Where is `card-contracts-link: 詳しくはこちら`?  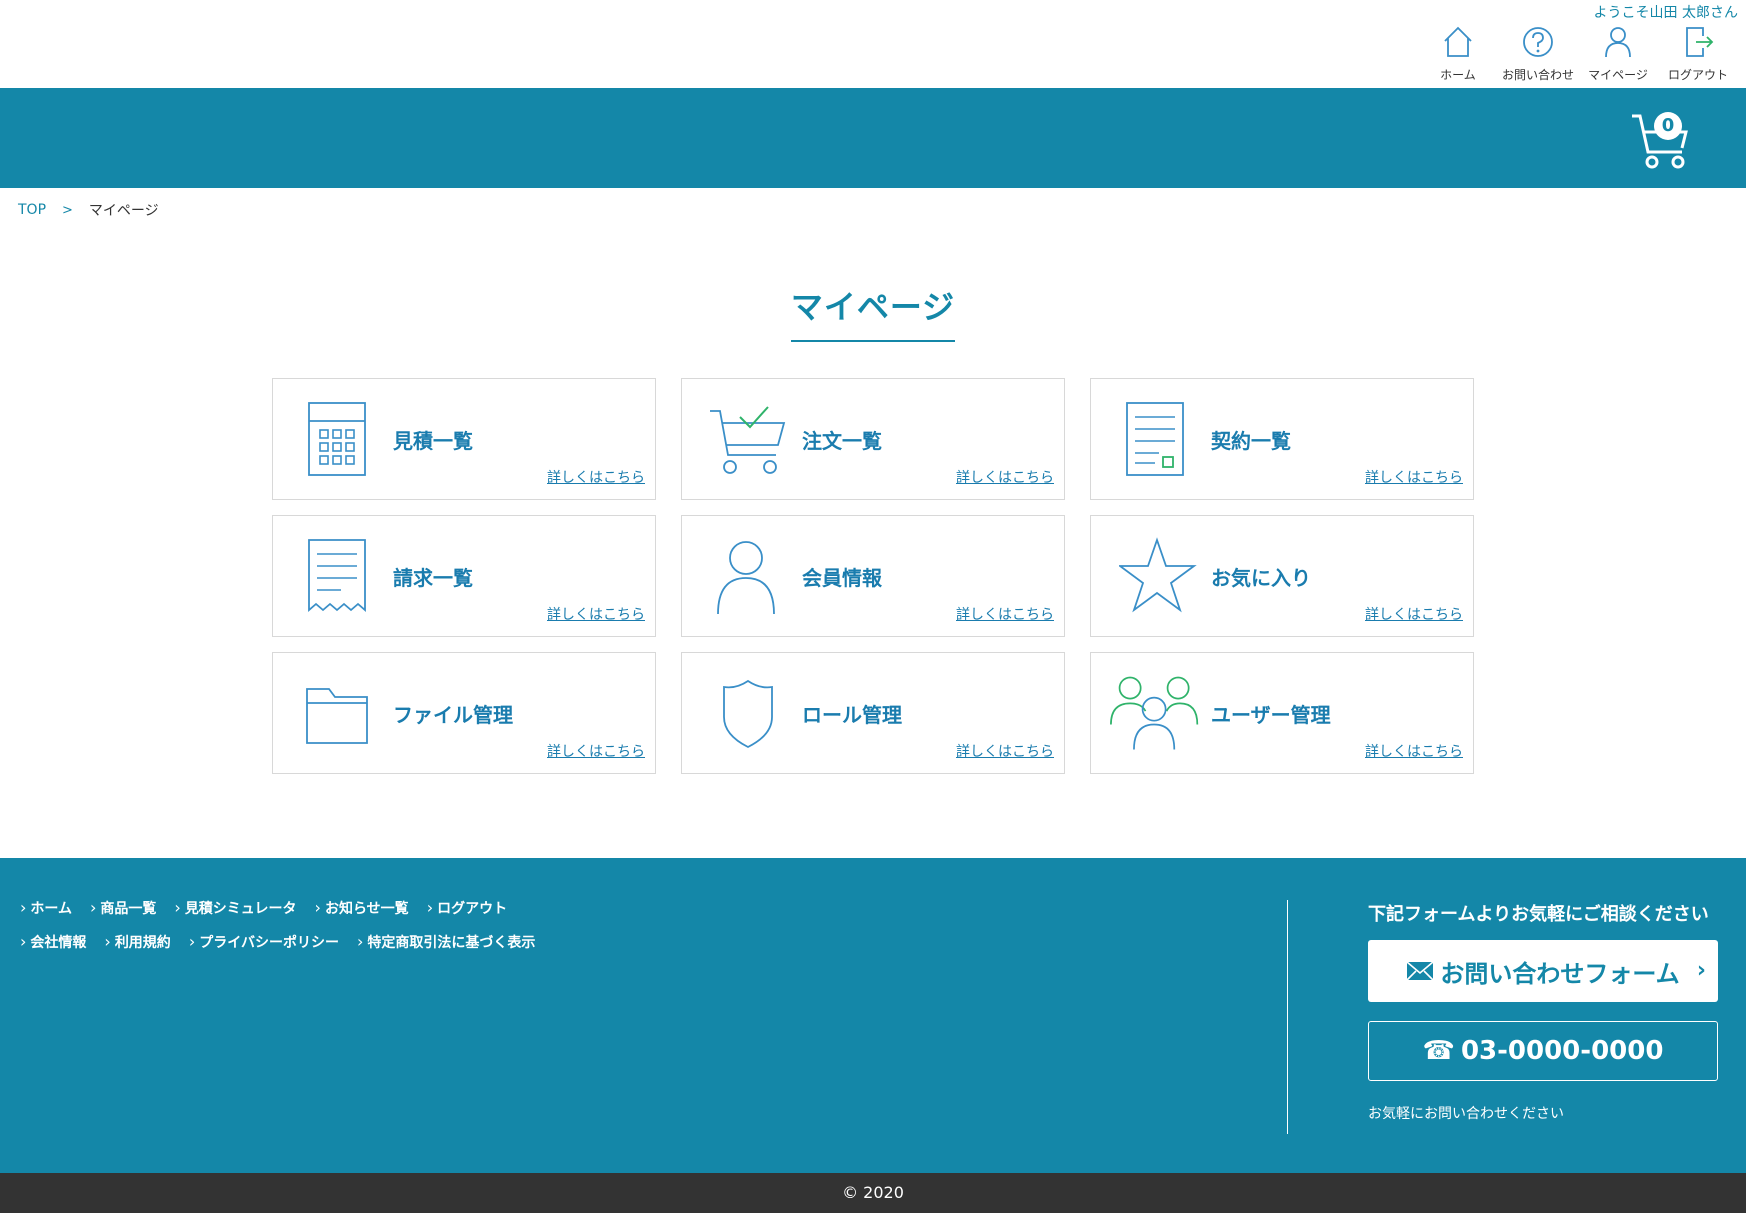
card-contracts-link: 詳しくはこちら is located at coordinates (1414, 477).